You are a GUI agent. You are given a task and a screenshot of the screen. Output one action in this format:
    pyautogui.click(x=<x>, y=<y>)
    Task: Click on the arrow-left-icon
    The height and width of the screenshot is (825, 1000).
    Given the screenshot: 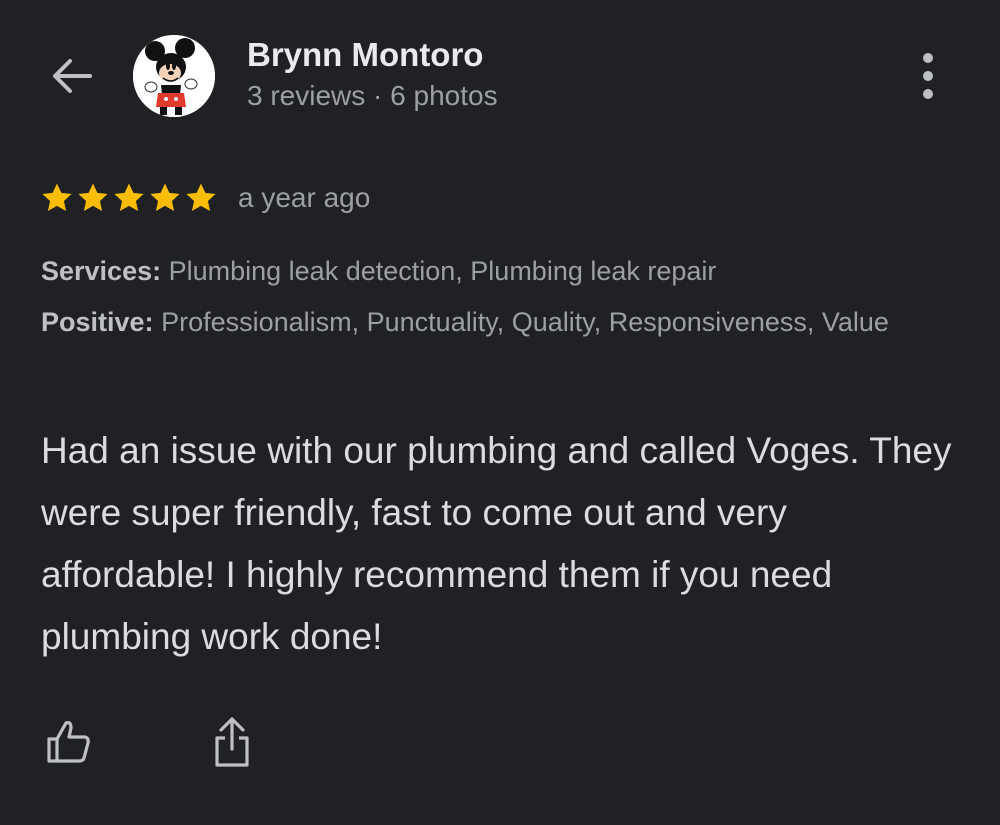 What is the action you would take?
    pyautogui.click(x=72, y=76)
    